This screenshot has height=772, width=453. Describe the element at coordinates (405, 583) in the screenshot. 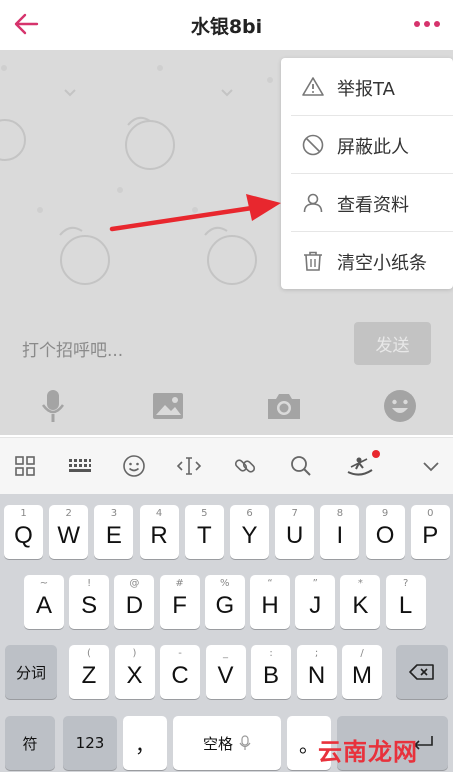

I see `key-secondary-char: ?` at that location.